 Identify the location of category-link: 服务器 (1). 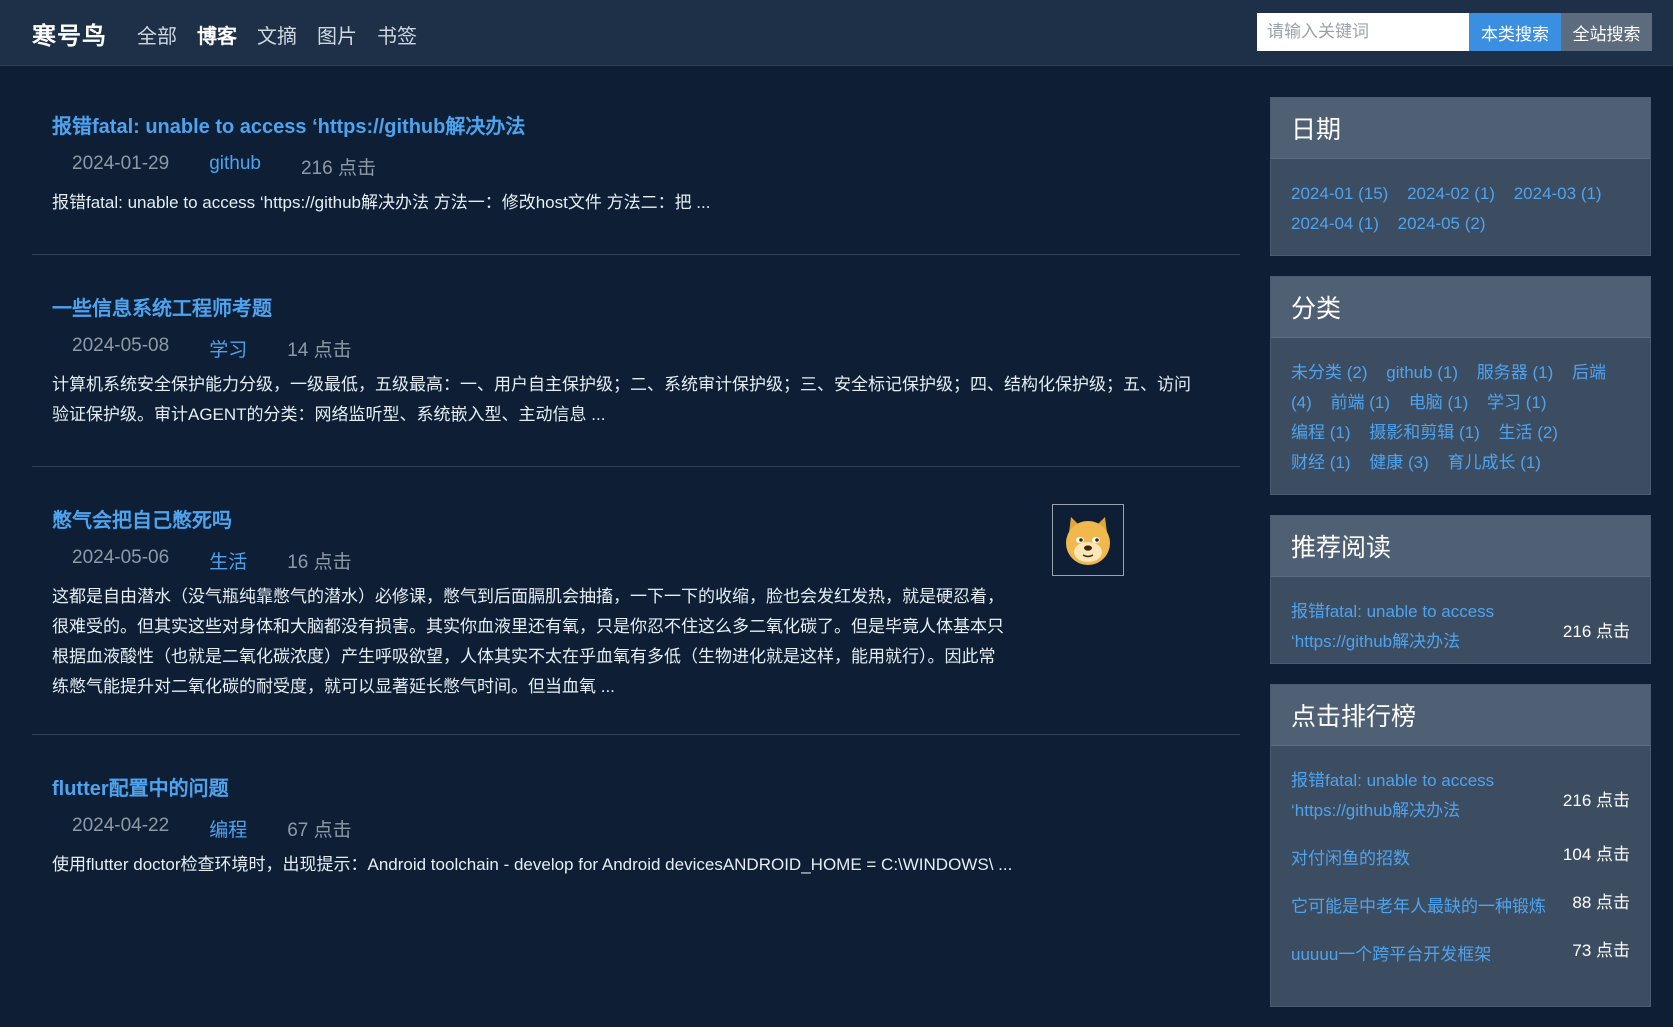
(1515, 372).